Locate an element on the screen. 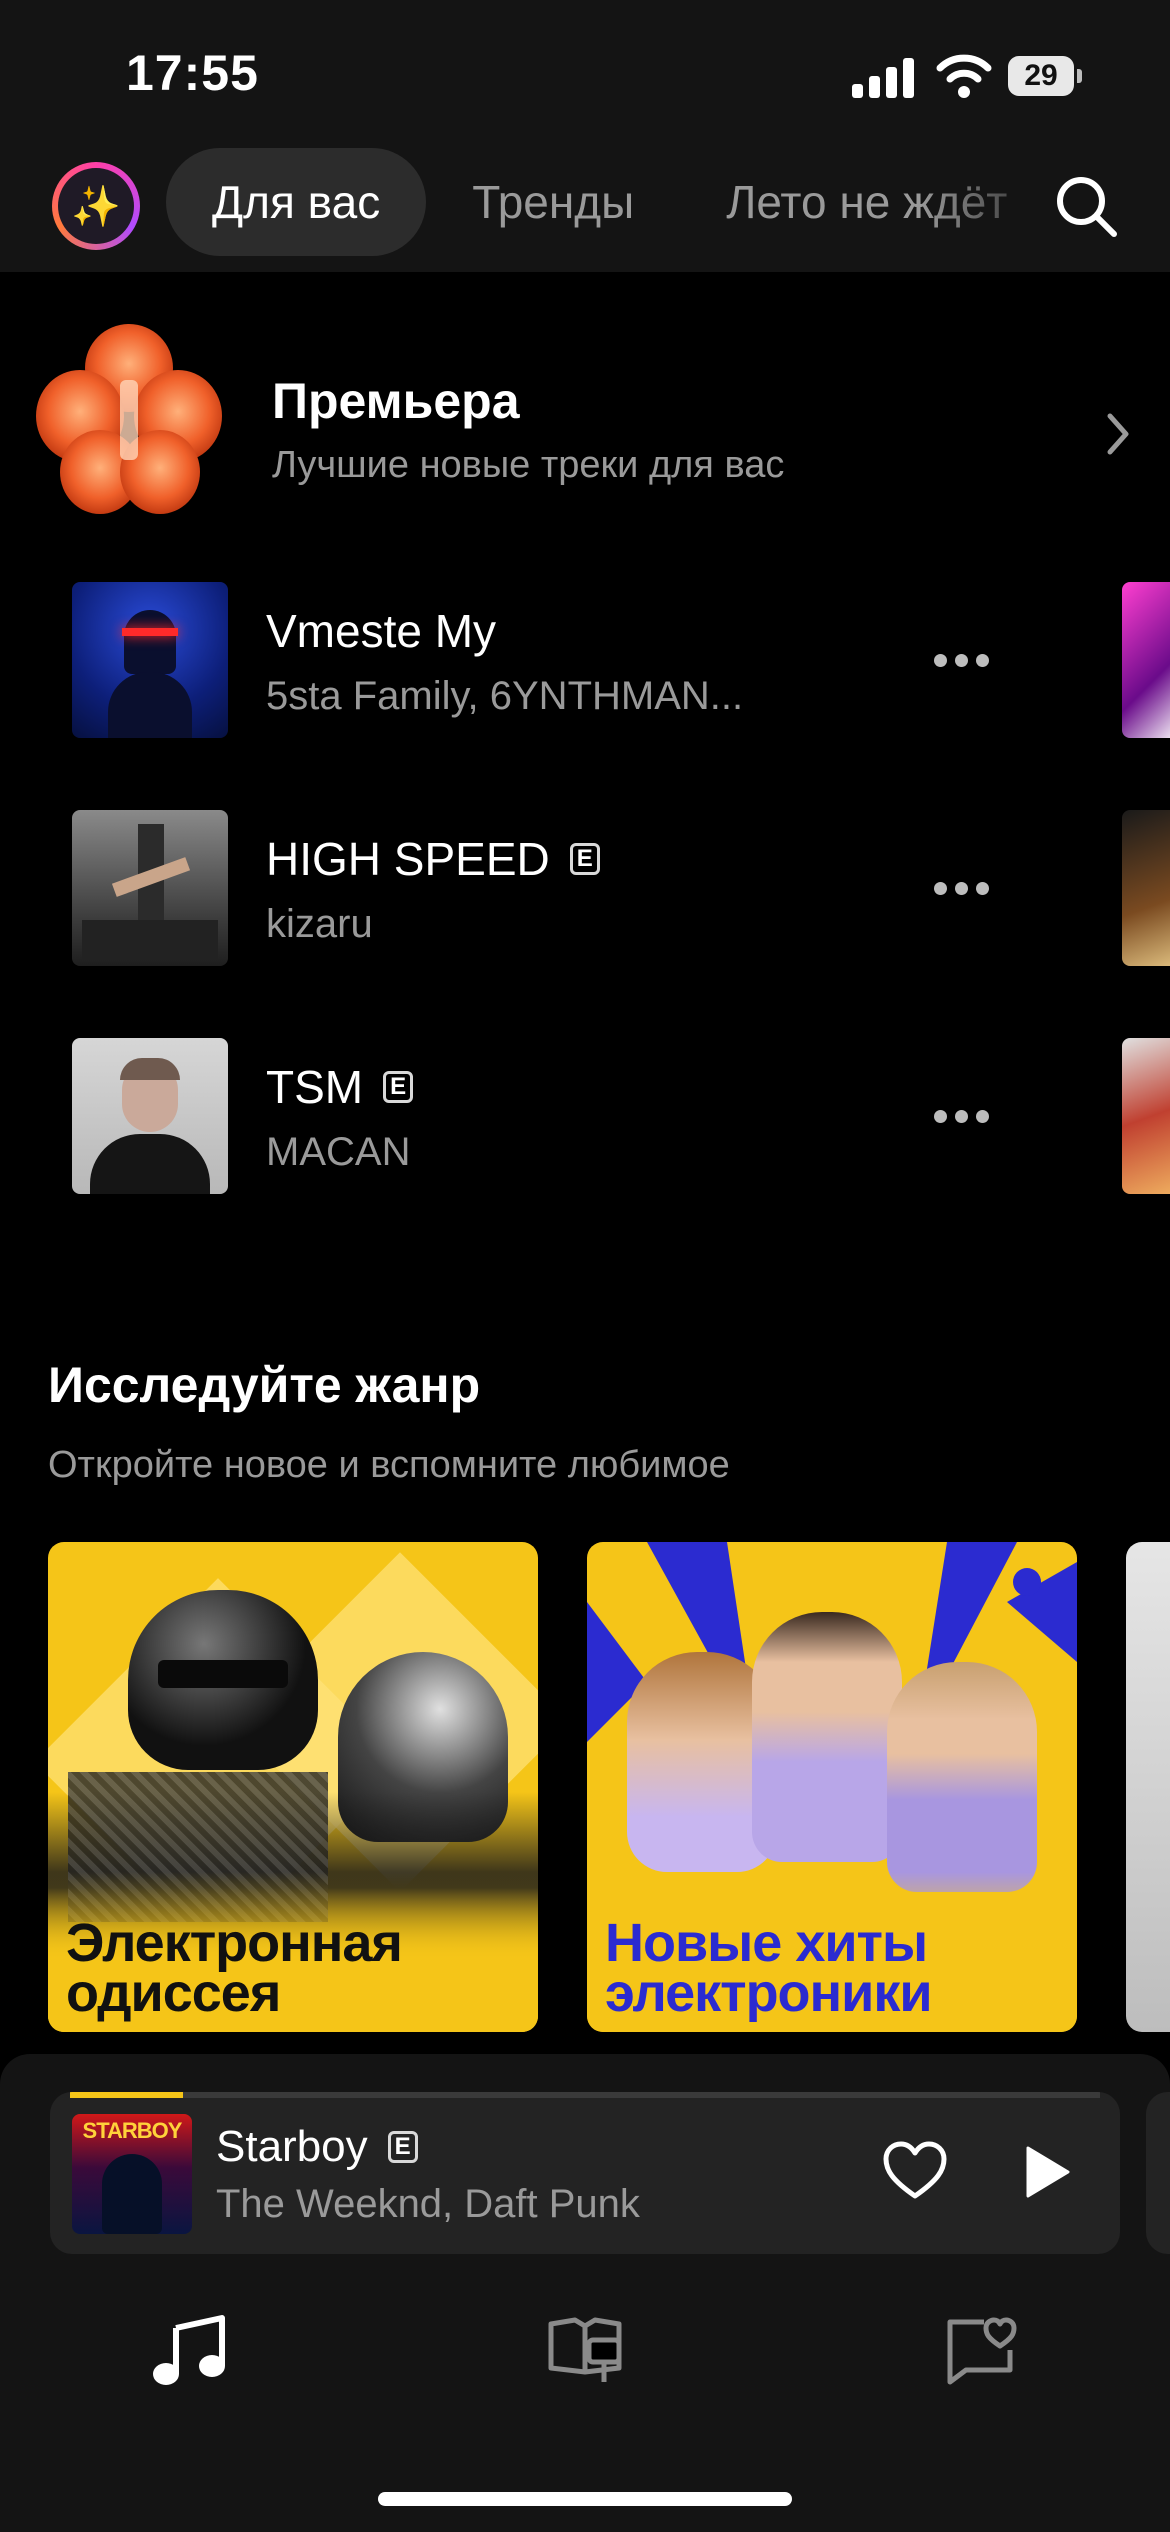 This screenshot has height=2532, width=1170. status-time: 17:55 is located at coordinates (192, 73).